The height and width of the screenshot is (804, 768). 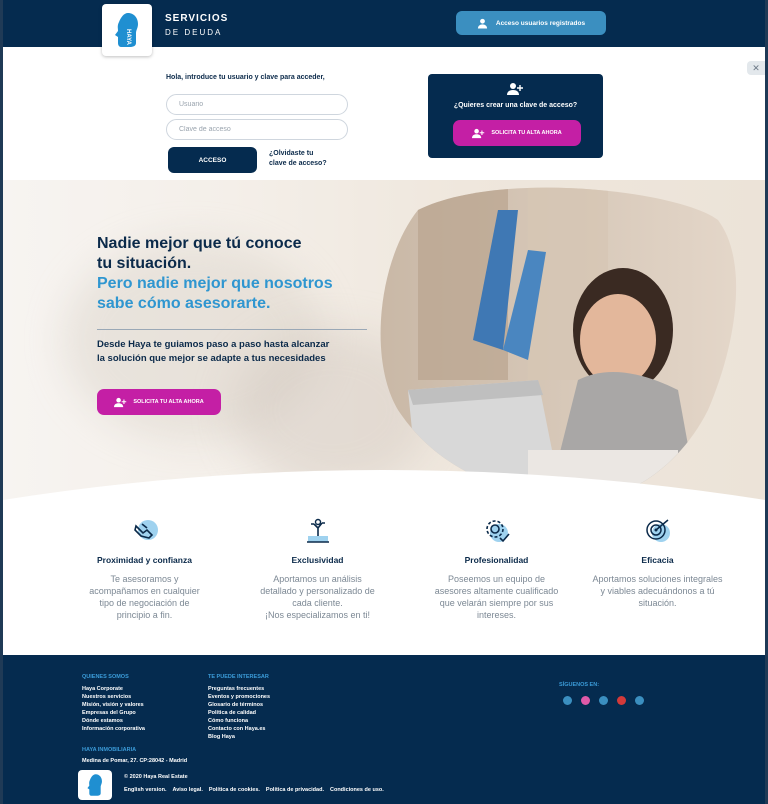 What do you see at coordinates (317, 591) in the screenshot?
I see `feature-desc-line: detallado y personalizado de` at bounding box center [317, 591].